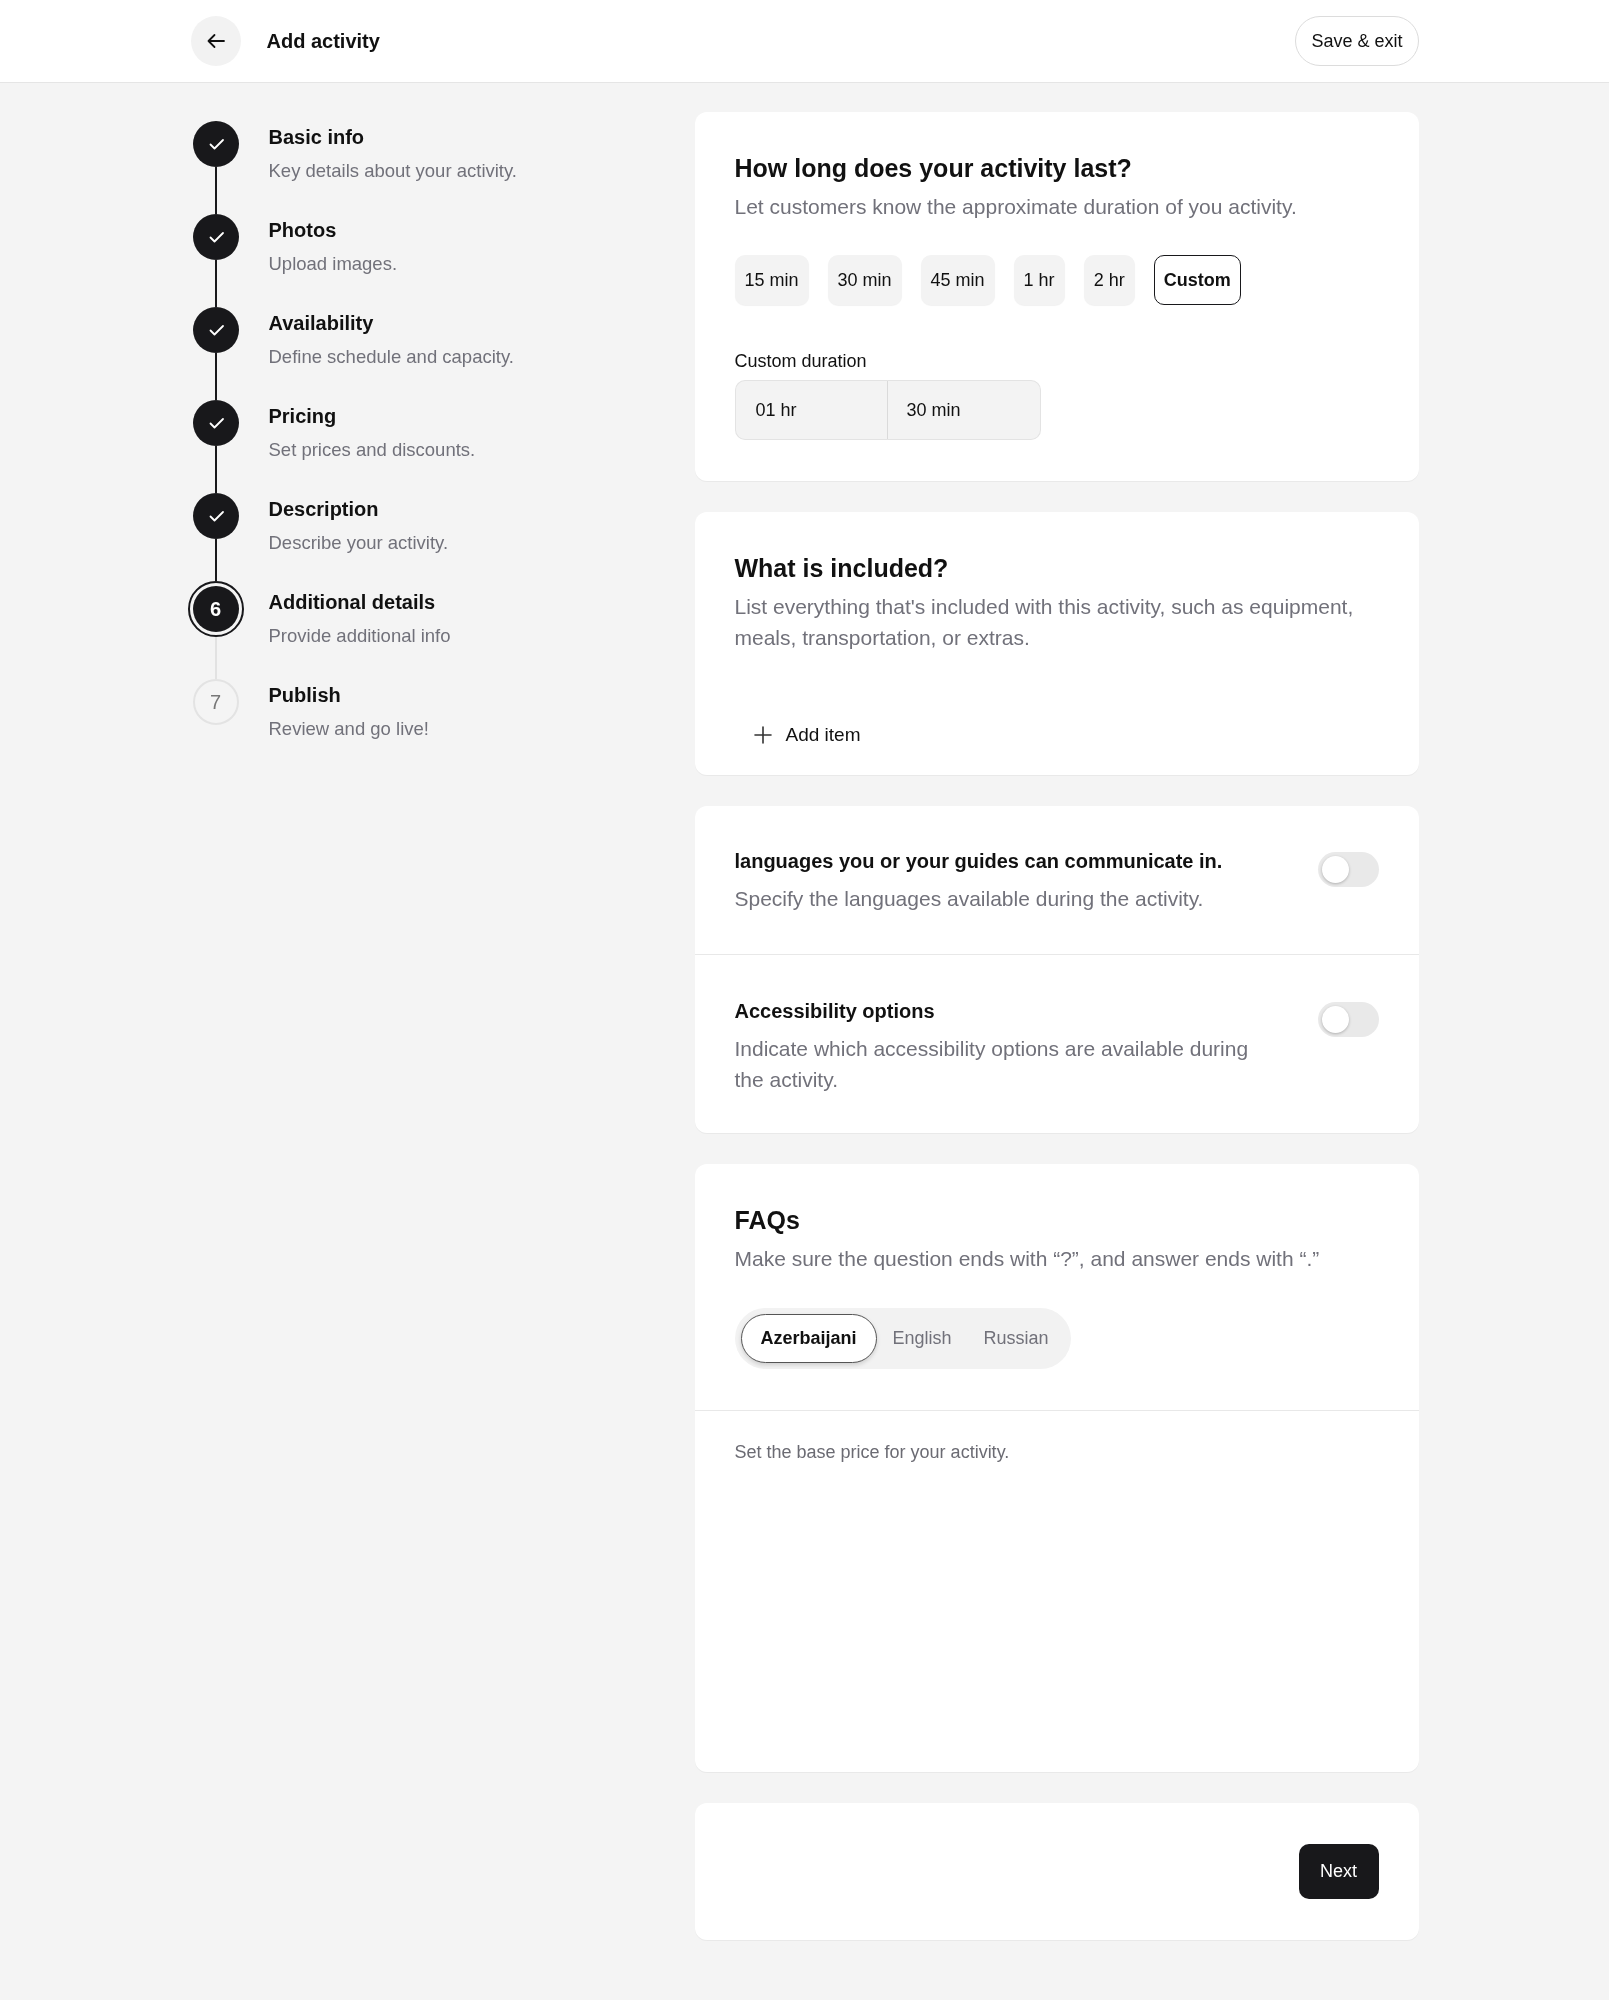 The width and height of the screenshot is (1609, 2000). I want to click on step-description: Provide additional info, so click(359, 636).